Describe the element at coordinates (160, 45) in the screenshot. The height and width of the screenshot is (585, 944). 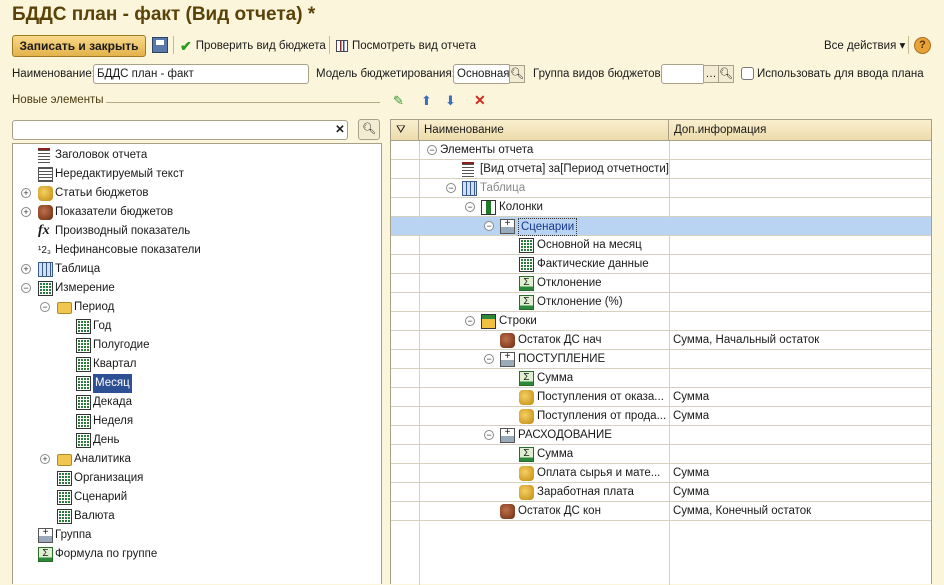
I see `save-icon` at that location.